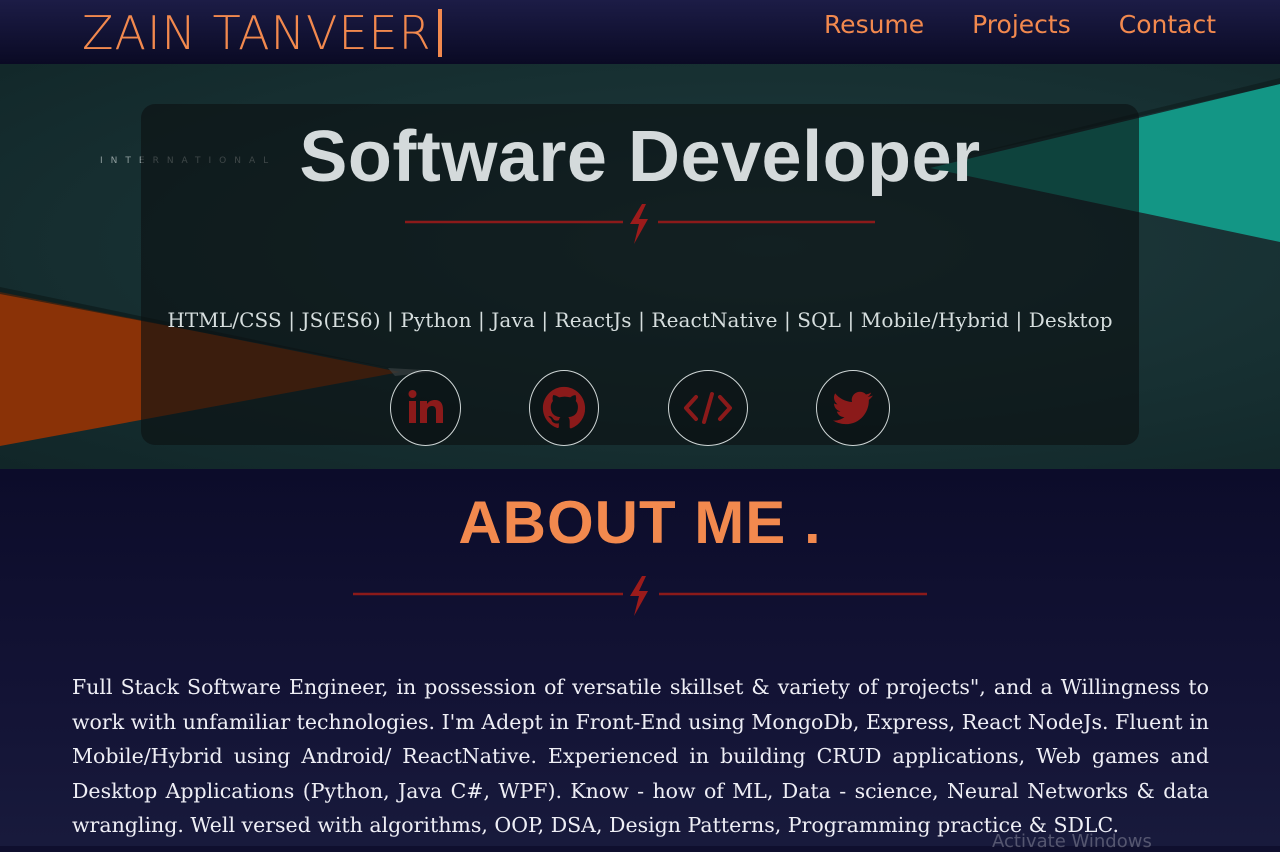 This screenshot has width=1280, height=852. What do you see at coordinates (640, 157) in the screenshot?
I see `hero-title: Software Developer` at bounding box center [640, 157].